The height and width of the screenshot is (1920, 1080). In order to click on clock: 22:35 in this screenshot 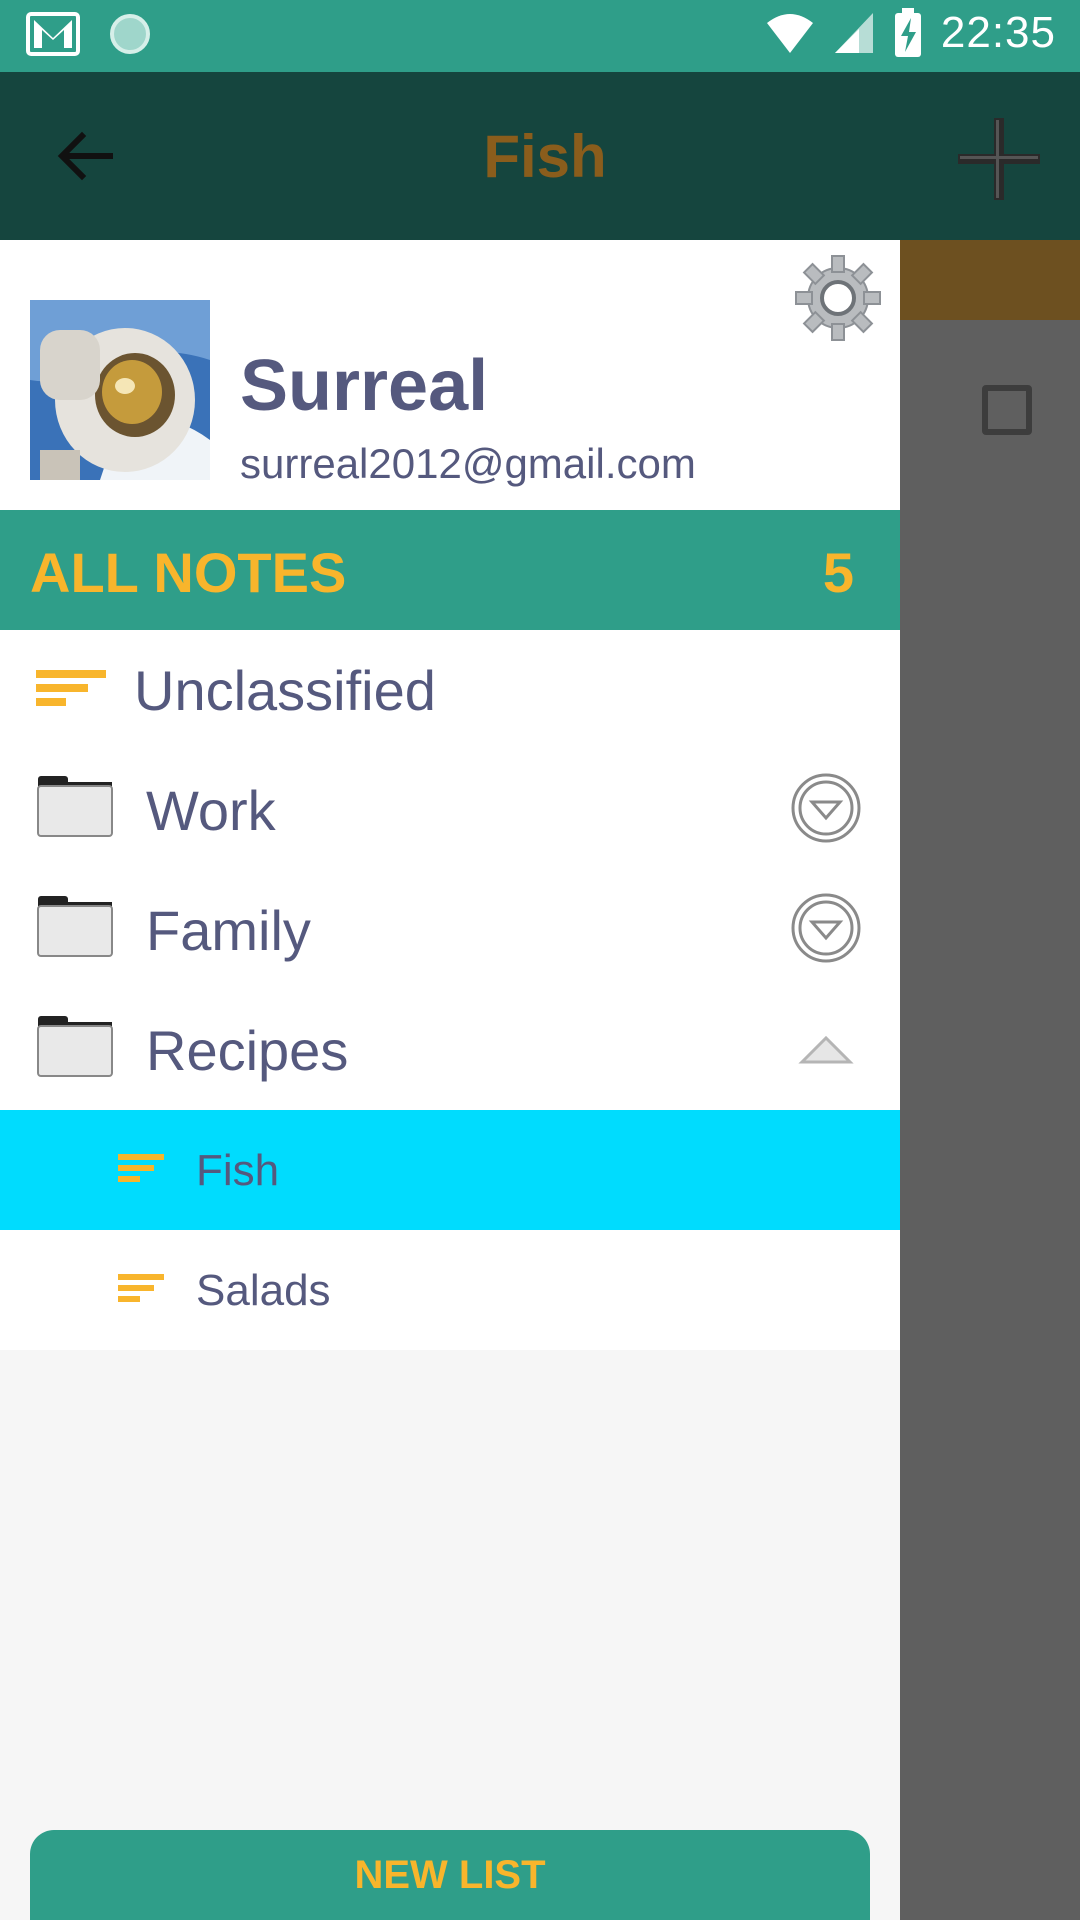, I will do `click(998, 32)`.